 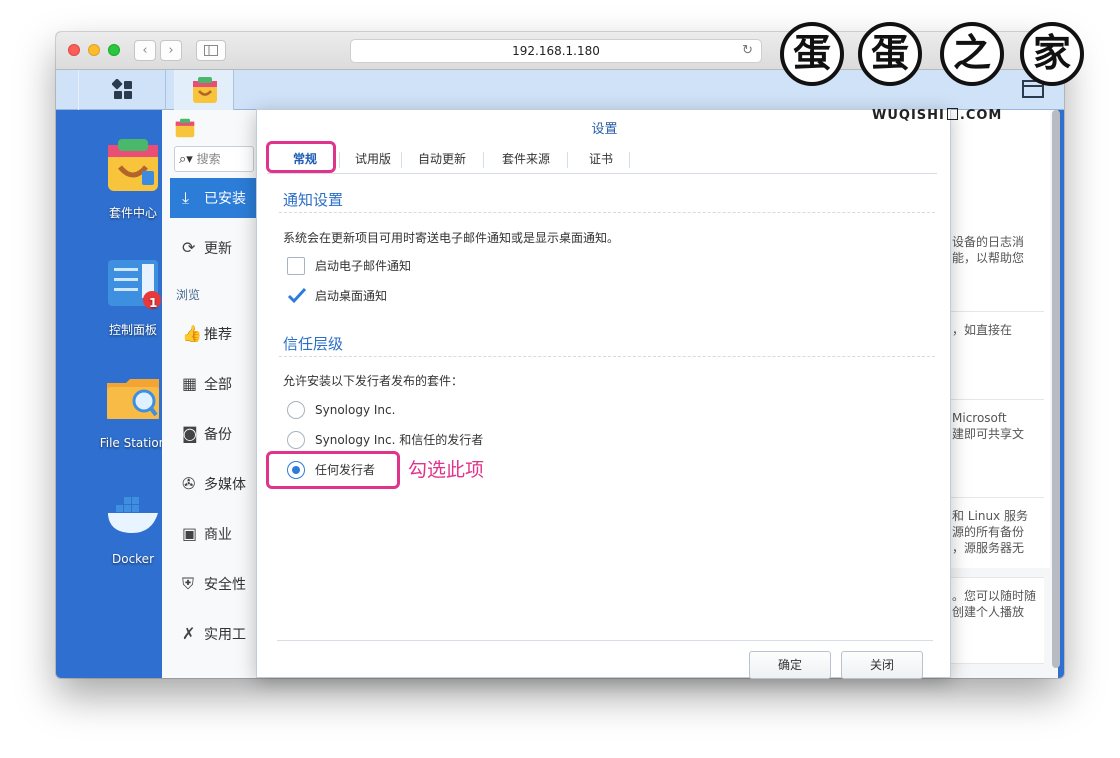 What do you see at coordinates (1056, 389) in the screenshot?
I see `scrollbar` at bounding box center [1056, 389].